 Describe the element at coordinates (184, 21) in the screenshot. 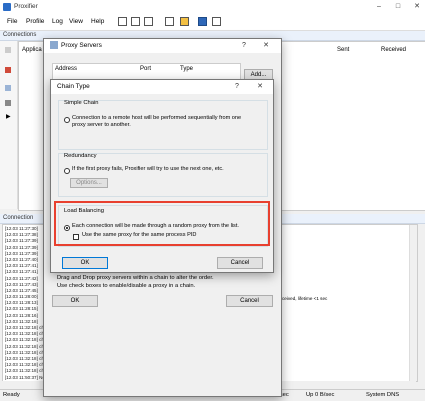

I see `open-profile-icon` at that location.